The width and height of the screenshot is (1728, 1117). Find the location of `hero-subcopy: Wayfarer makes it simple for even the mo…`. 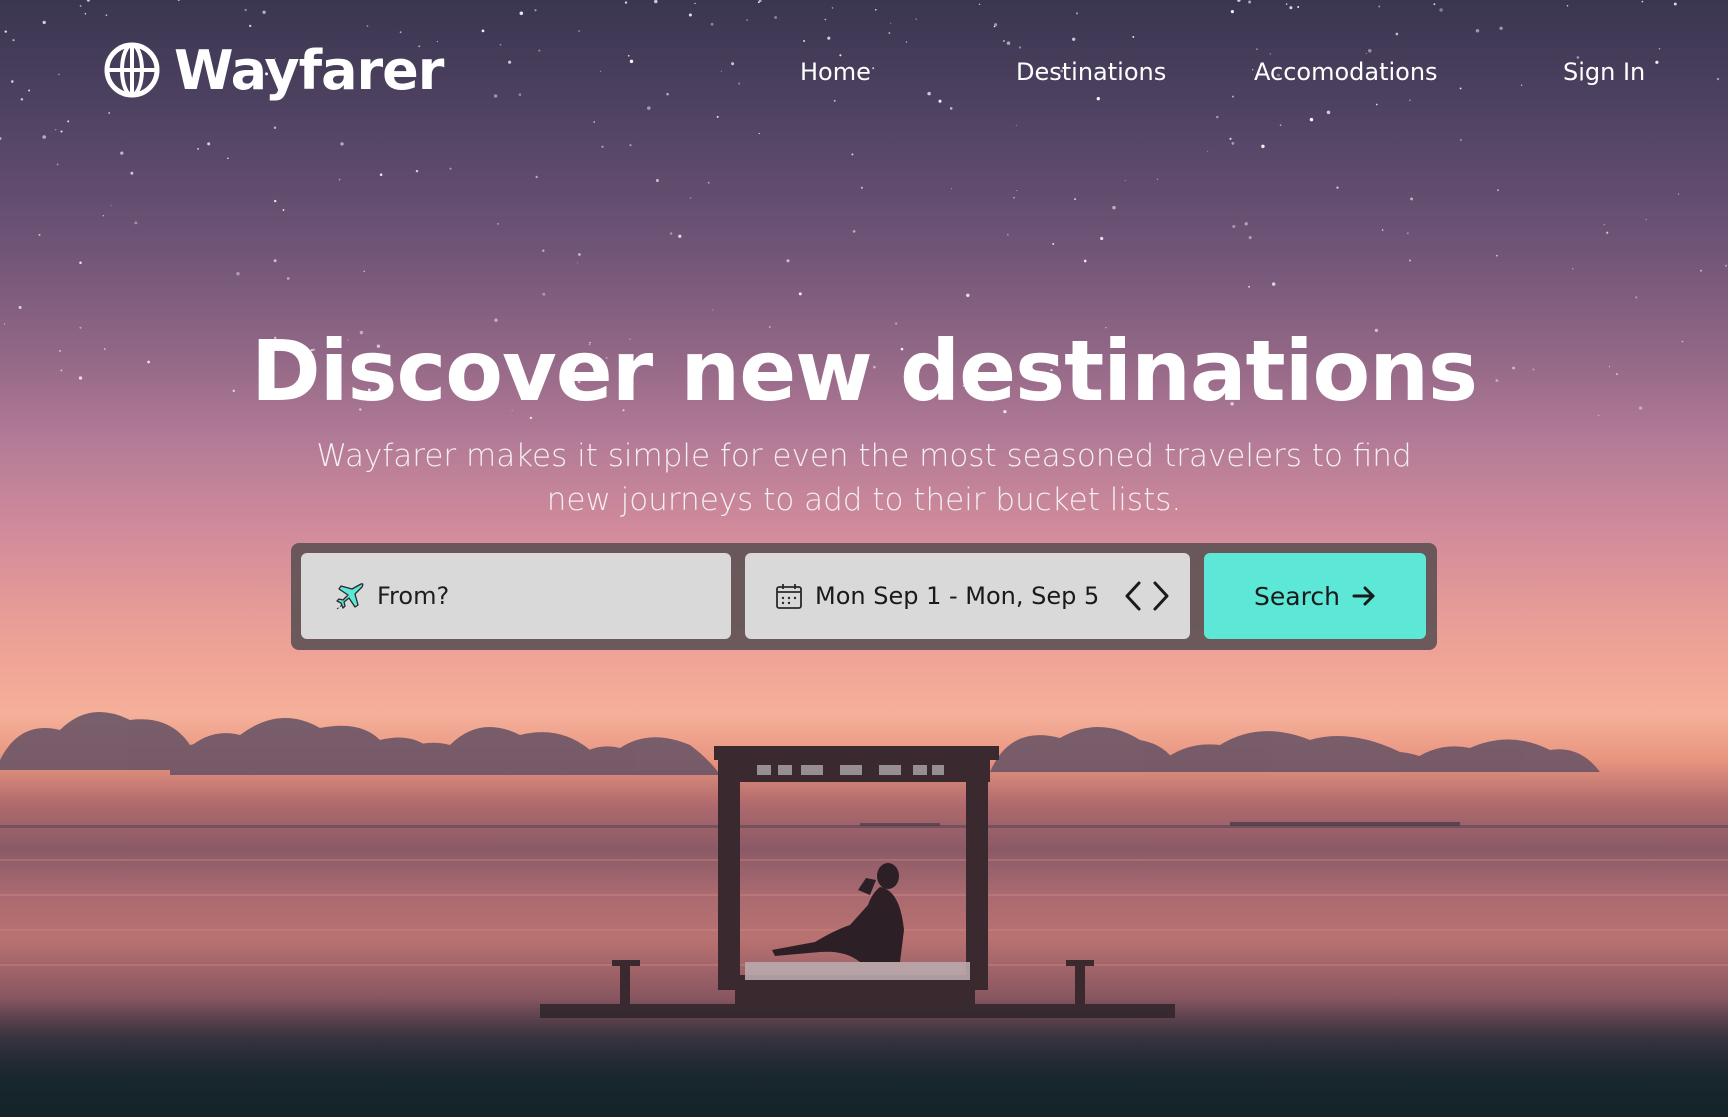

hero-subcopy: Wayfarer makes it simple for even the mo… is located at coordinates (864, 478).